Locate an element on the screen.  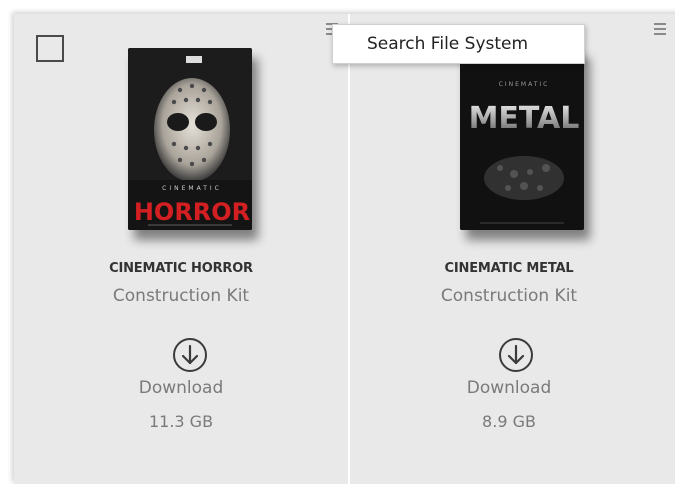
metal-cover-art: CINEMATIC METAL is located at coordinates (522, 139).